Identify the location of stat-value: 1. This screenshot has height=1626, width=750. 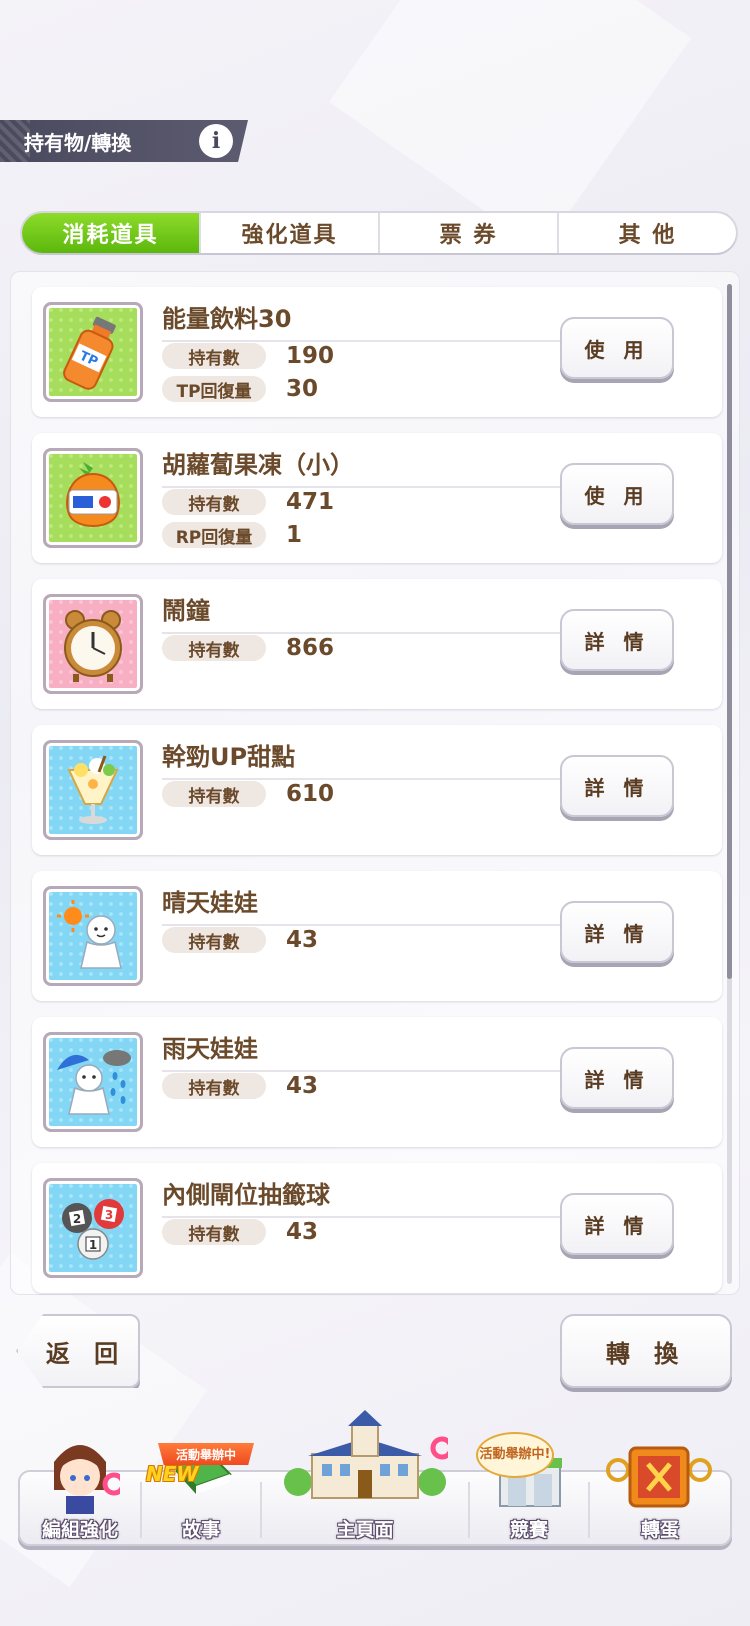
(294, 535).